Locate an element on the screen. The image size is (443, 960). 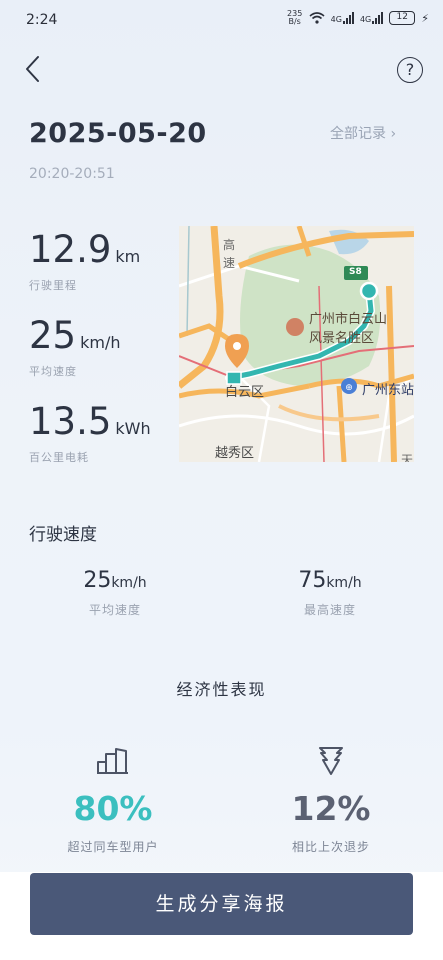
economy-right-value: 12% is located at coordinates (331, 808).